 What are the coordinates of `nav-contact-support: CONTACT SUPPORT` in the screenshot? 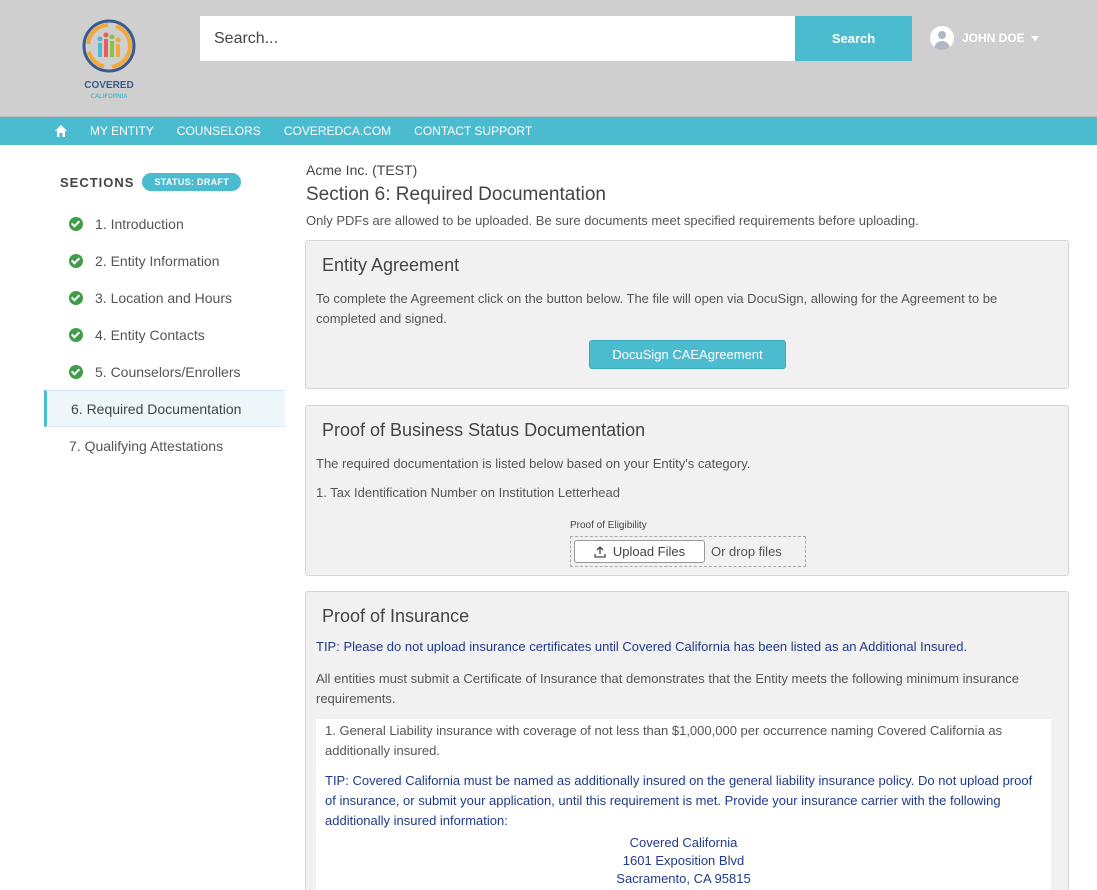 It's located at (473, 131).